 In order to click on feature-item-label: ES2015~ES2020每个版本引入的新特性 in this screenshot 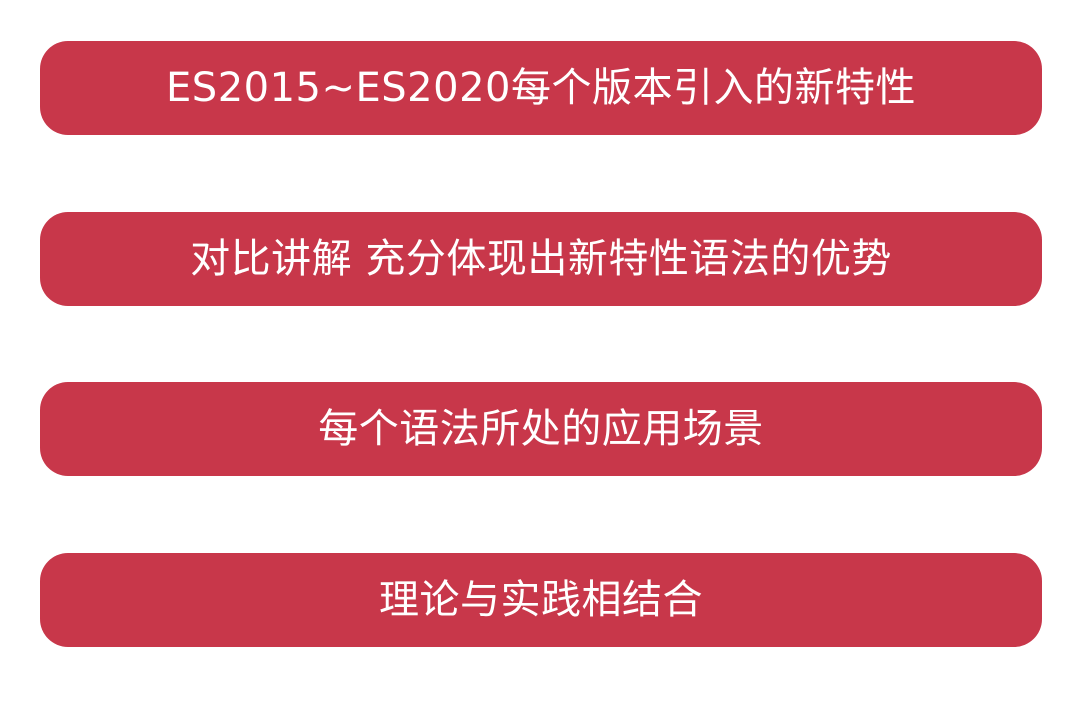, I will do `click(541, 88)`.